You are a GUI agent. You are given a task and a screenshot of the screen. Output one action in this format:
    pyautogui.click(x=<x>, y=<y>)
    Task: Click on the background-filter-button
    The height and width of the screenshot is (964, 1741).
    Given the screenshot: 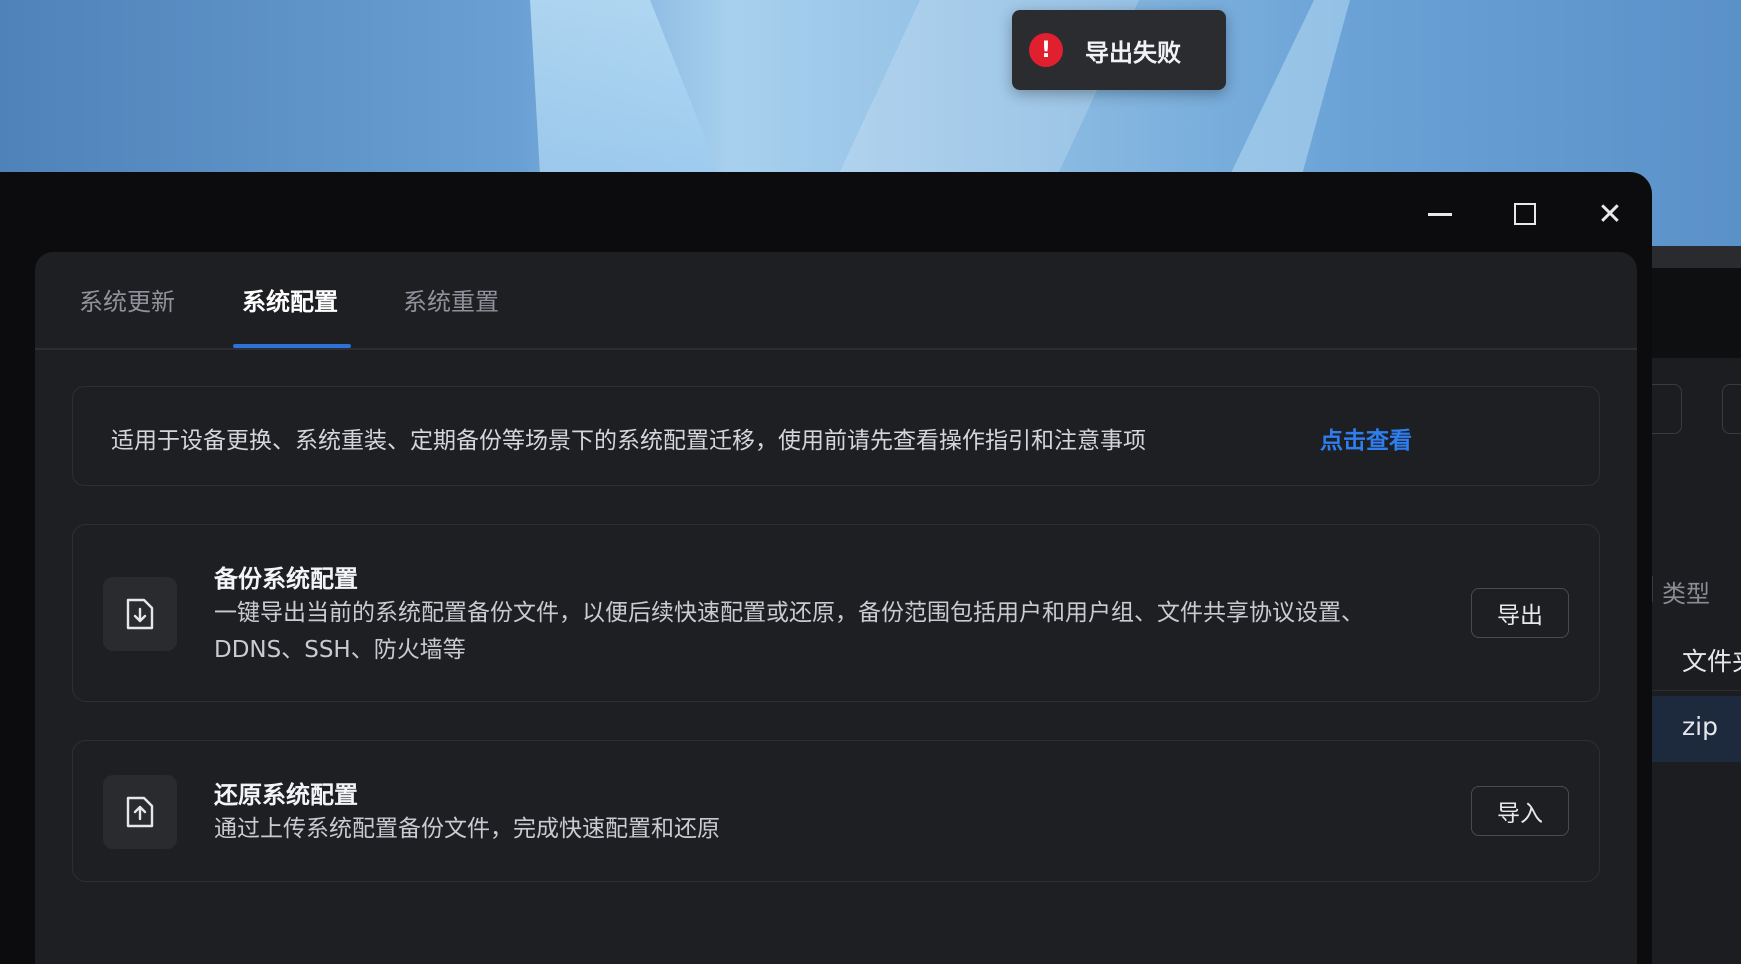 What is the action you would take?
    pyautogui.click(x=1731, y=409)
    